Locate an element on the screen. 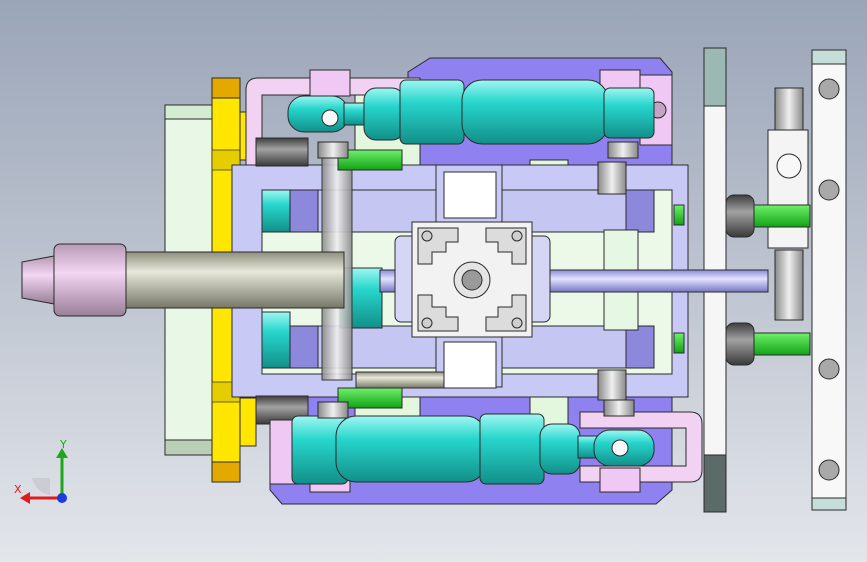 The image size is (867, 562). main-shaft is located at coordinates (183, 280).